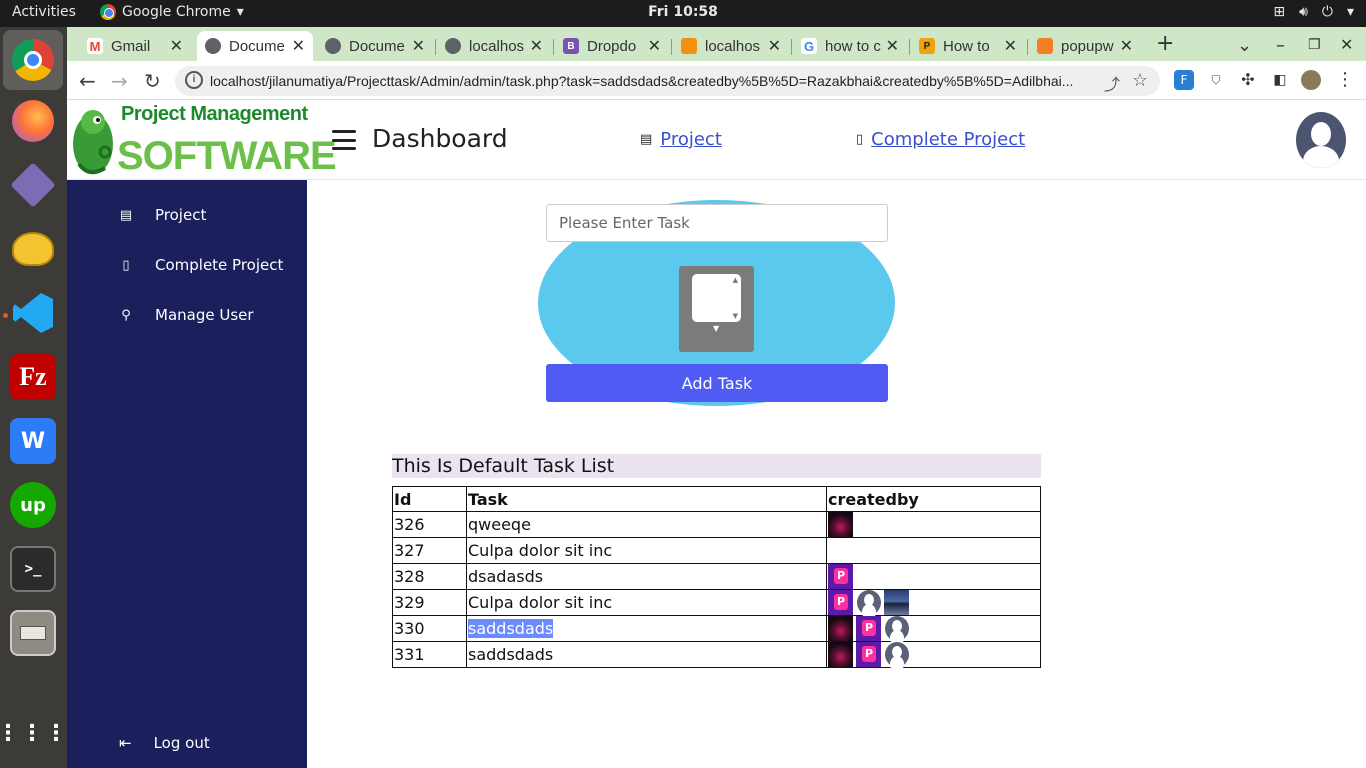  I want to click on tab-localhost: localhos ✕, so click(494, 46).